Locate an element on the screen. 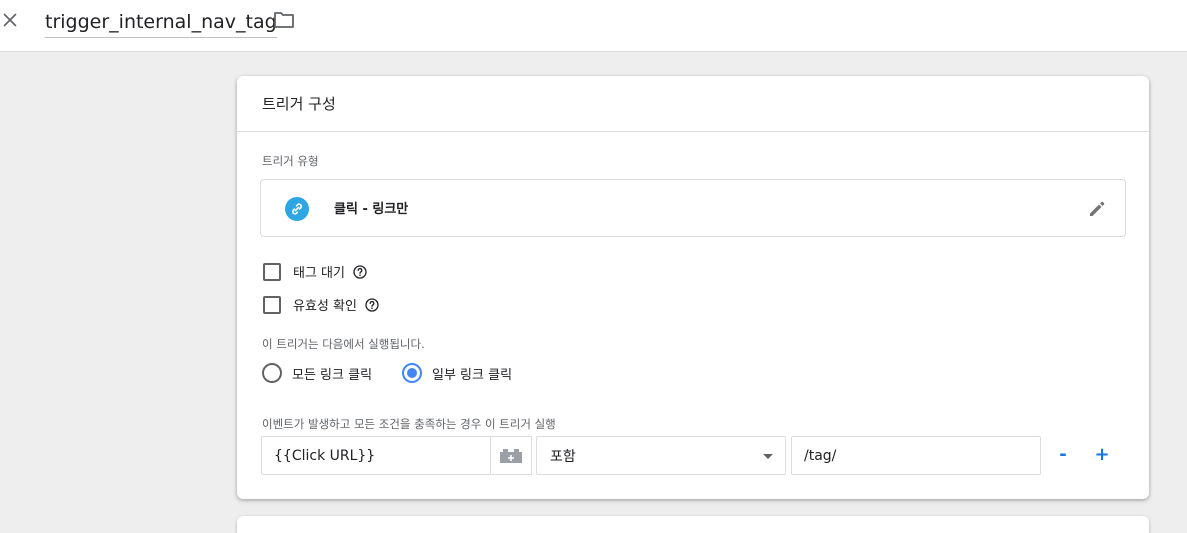 This screenshot has width=1187, height=533. close-icon is located at coordinates (10, 20).